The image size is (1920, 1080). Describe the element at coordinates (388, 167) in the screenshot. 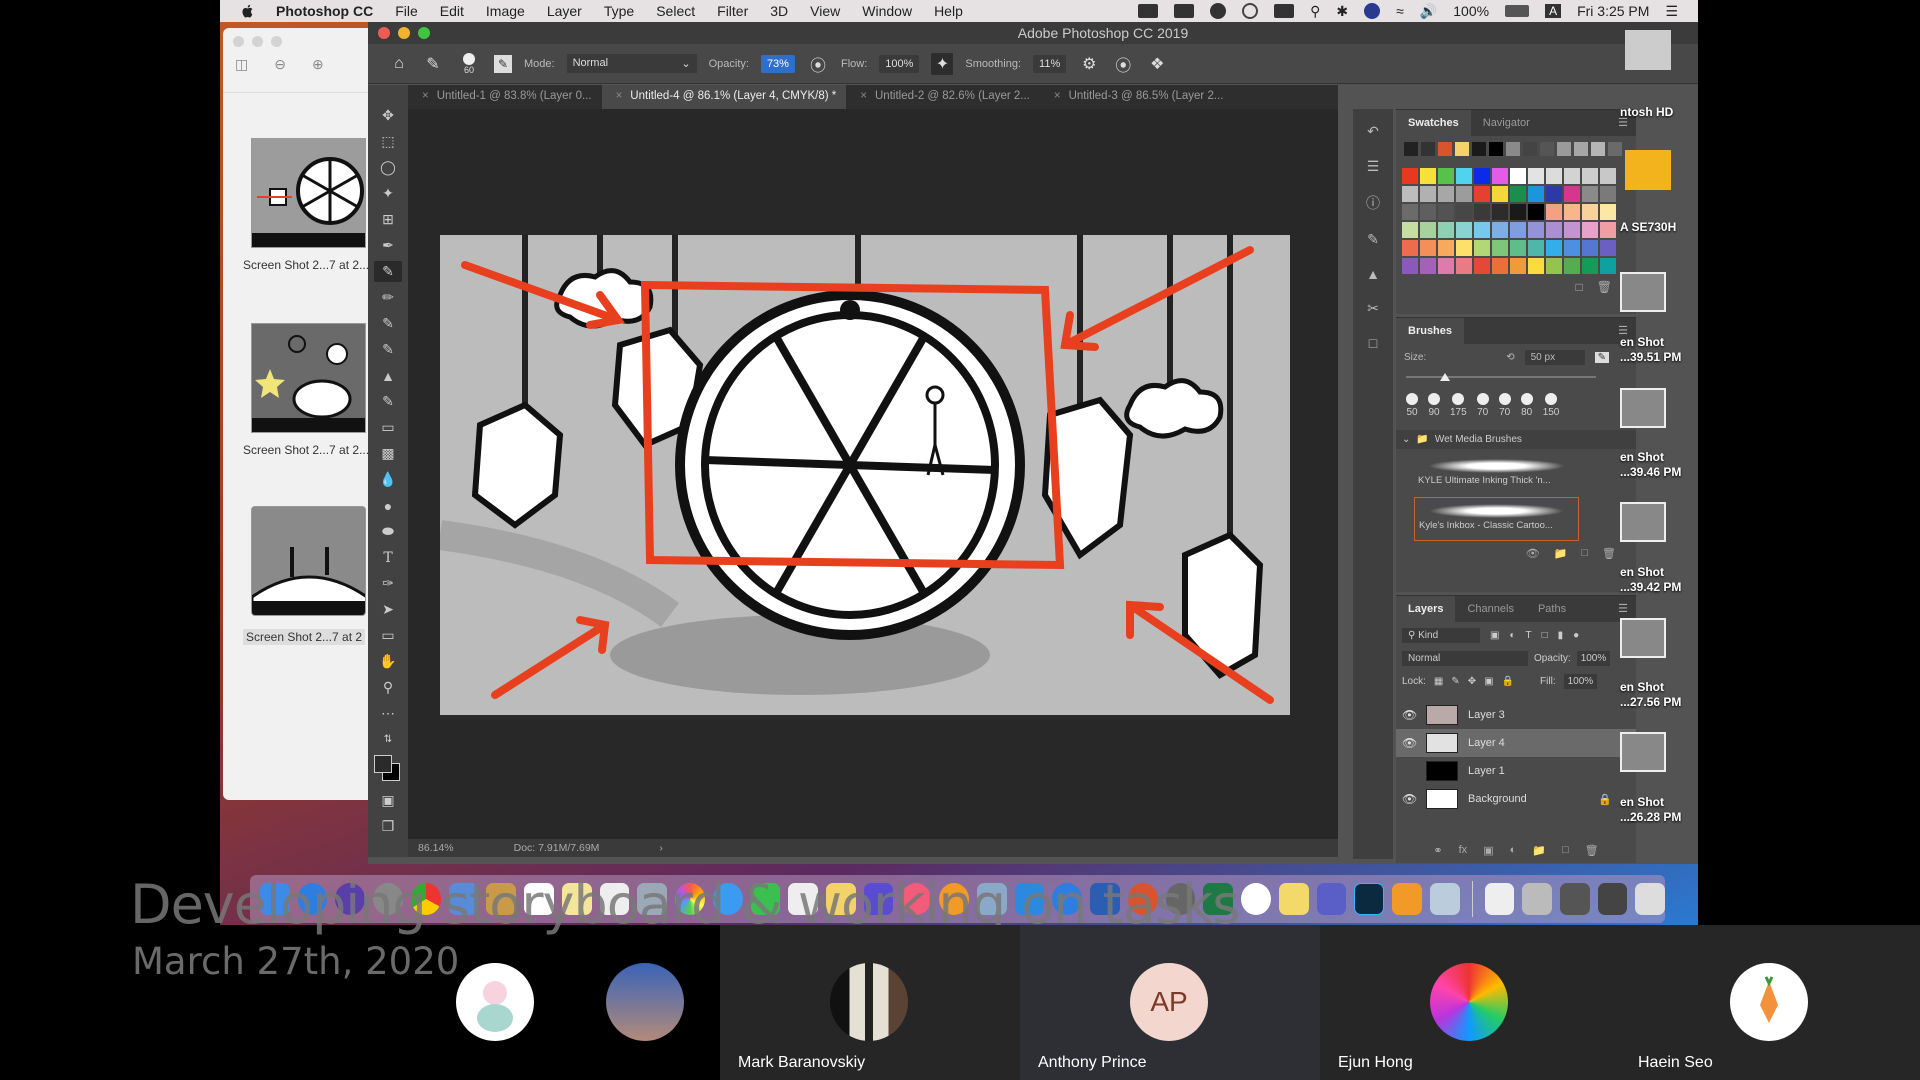

I see `lasso-tool-icon: ◯` at that location.